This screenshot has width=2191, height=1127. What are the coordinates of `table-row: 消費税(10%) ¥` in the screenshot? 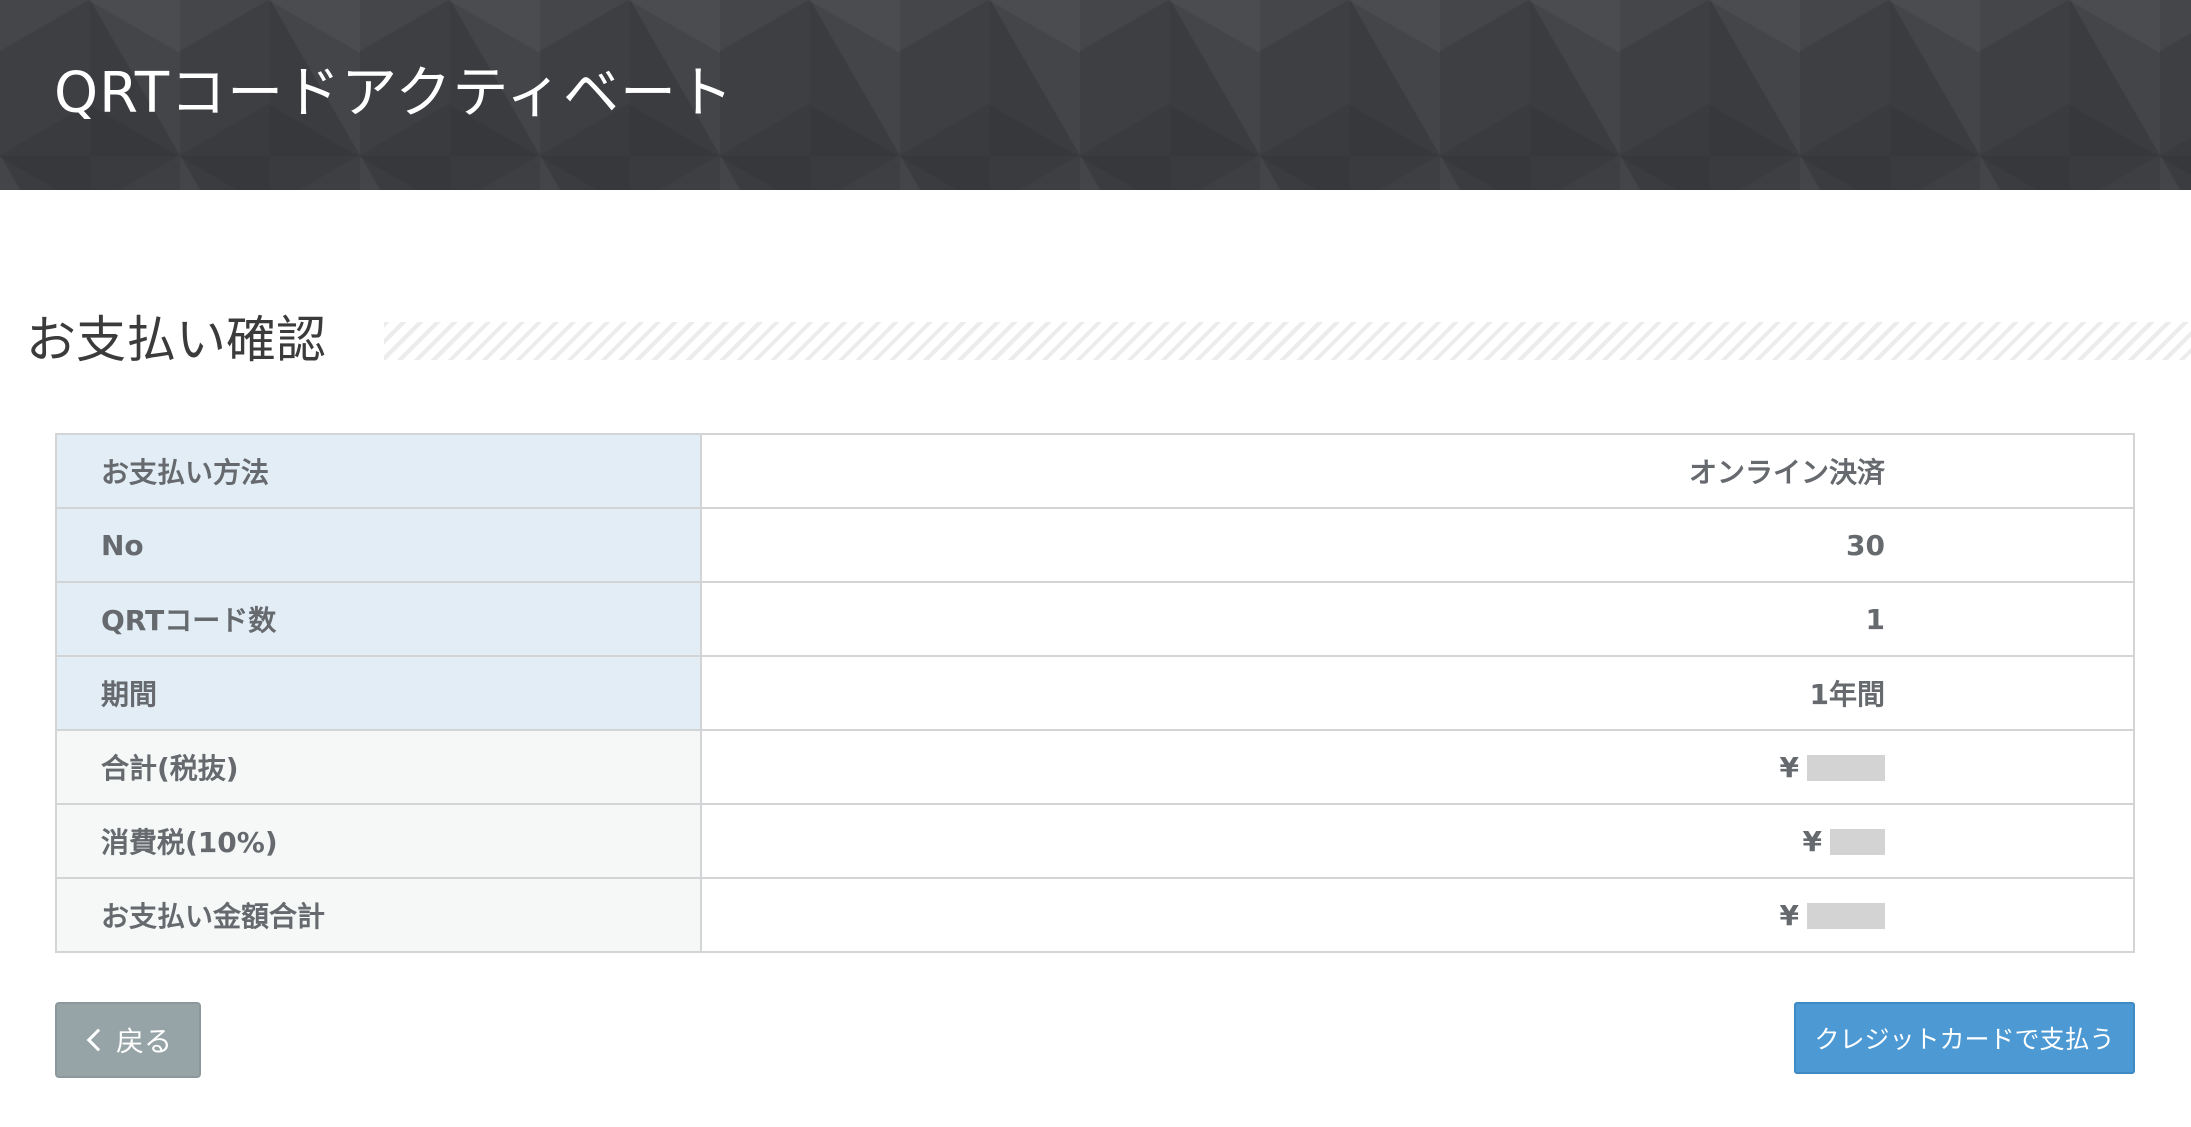 It's located at (1095, 841).